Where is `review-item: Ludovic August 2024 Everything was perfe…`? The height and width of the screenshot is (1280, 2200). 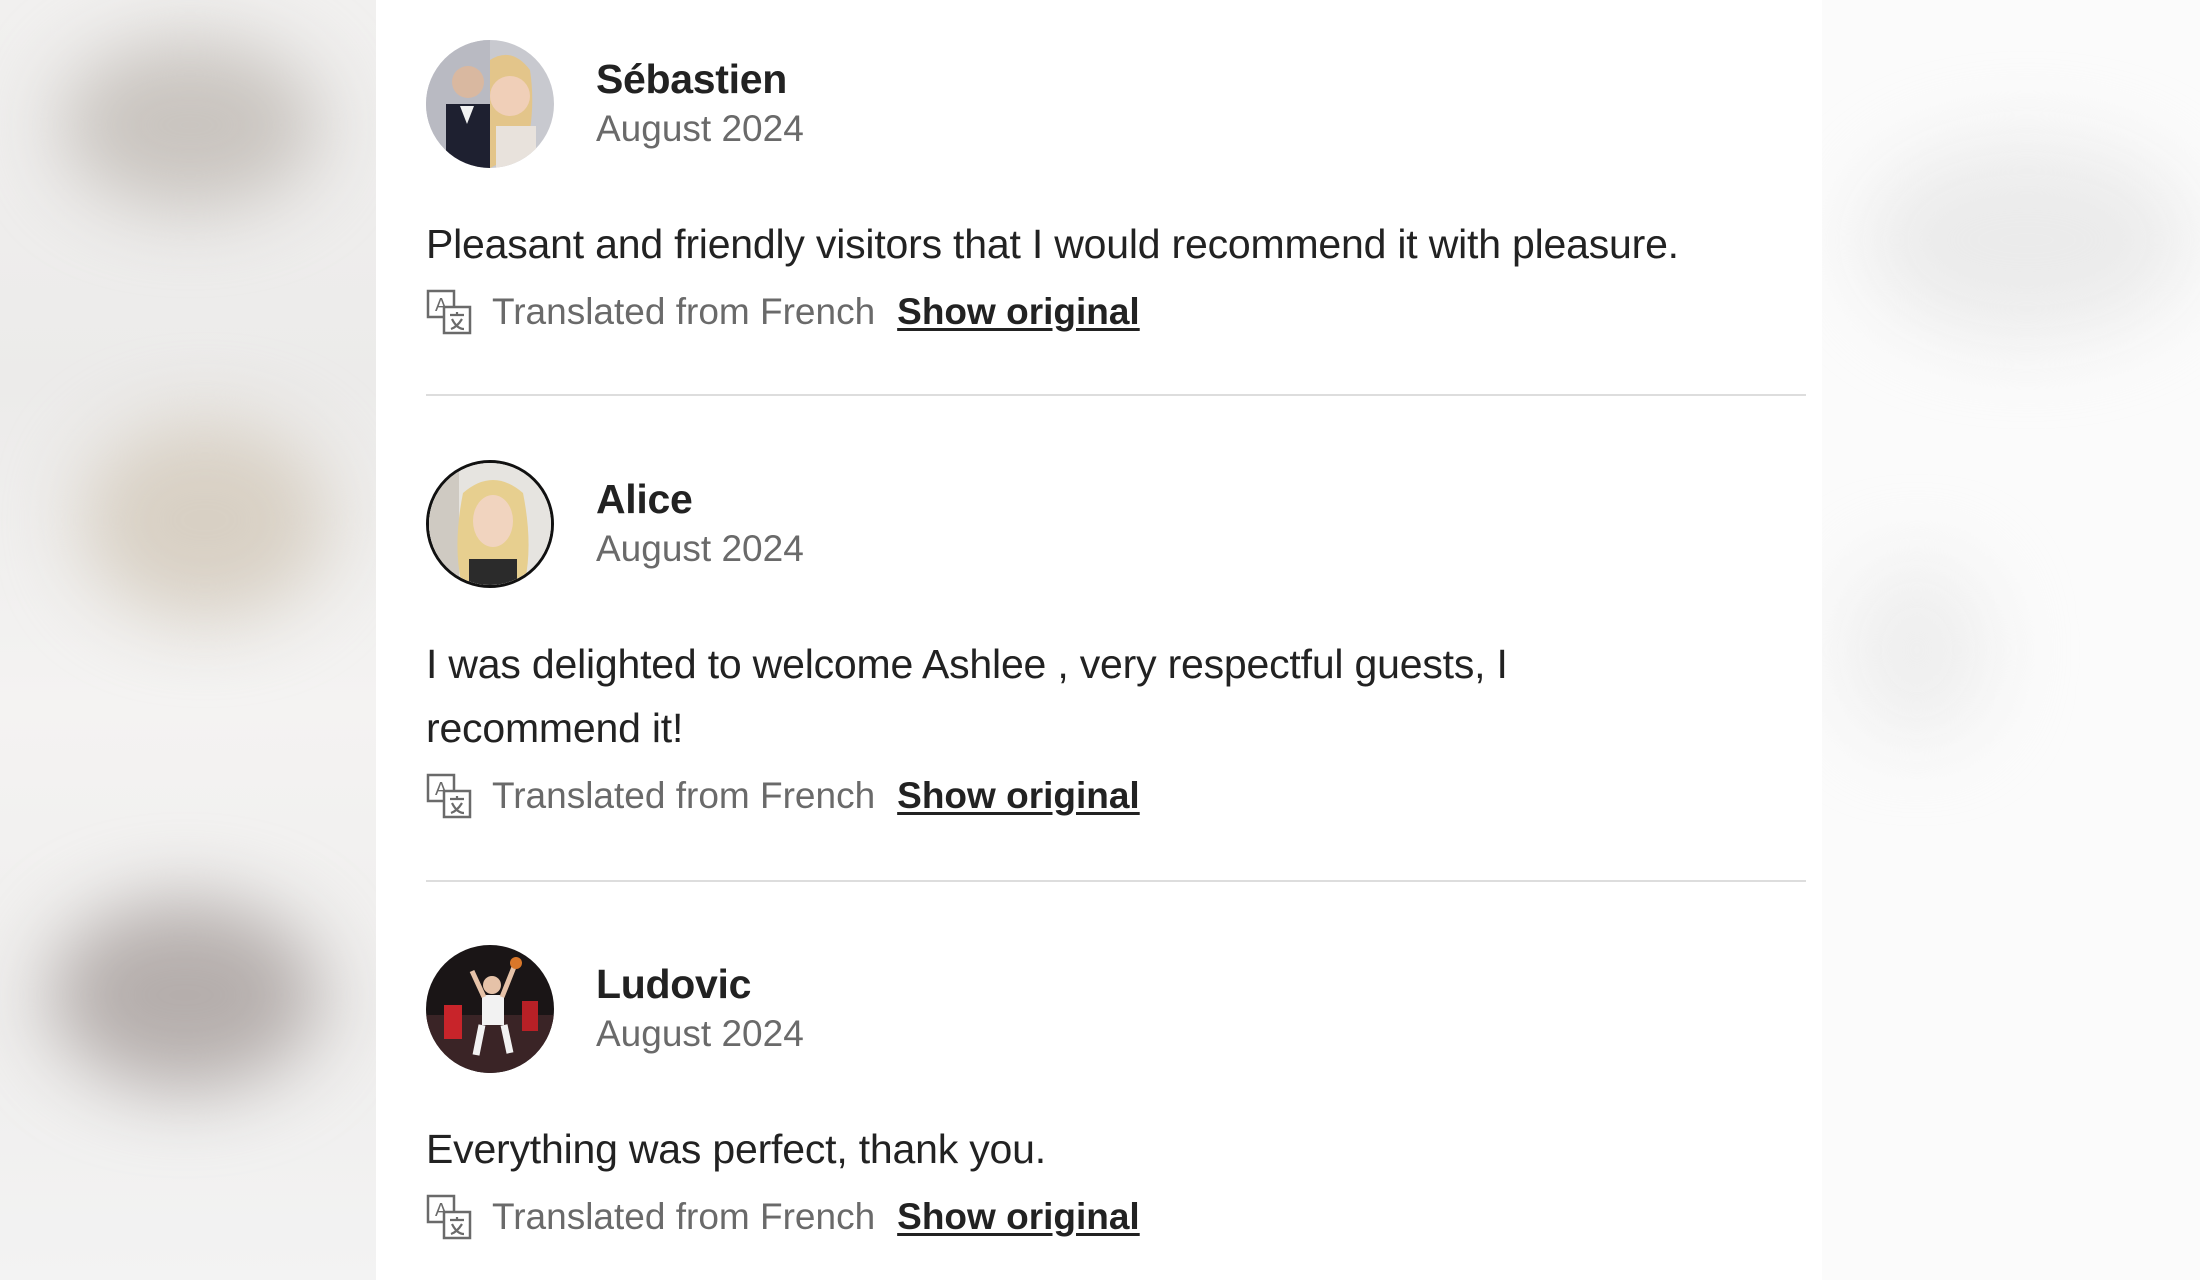
review-item: Ludovic August 2024 Everything was perfe… is located at coordinates (1116, 1097).